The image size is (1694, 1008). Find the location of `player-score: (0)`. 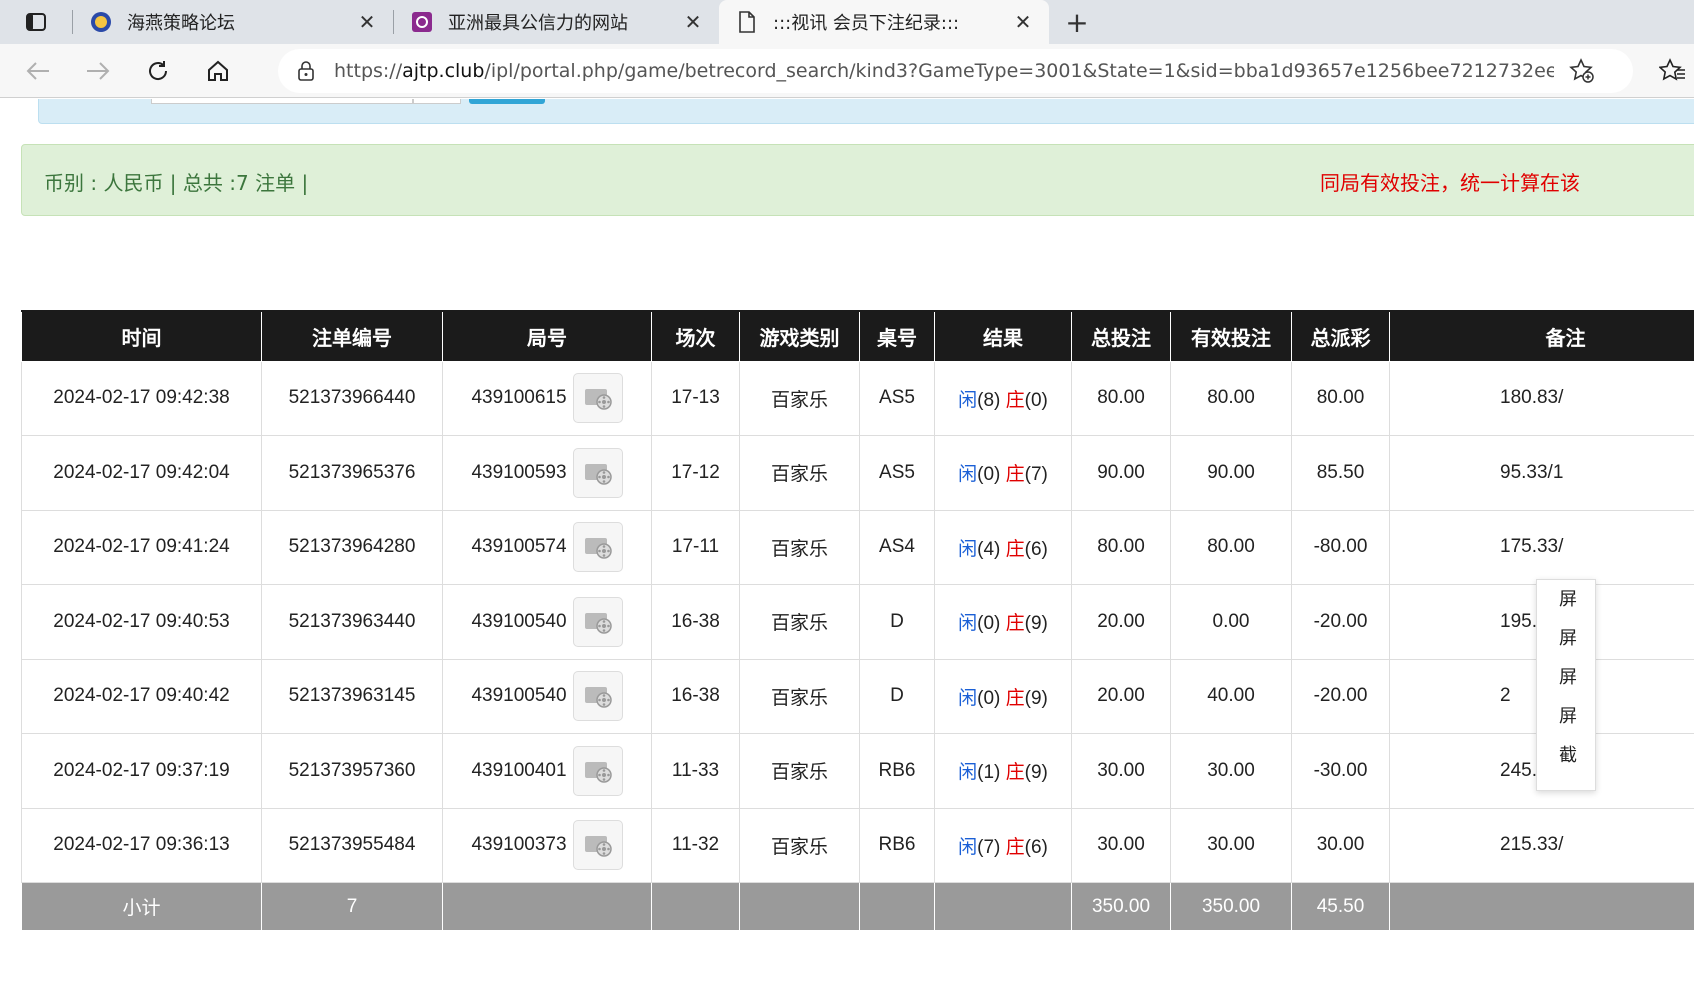

player-score: (0) is located at coordinates (989, 624).